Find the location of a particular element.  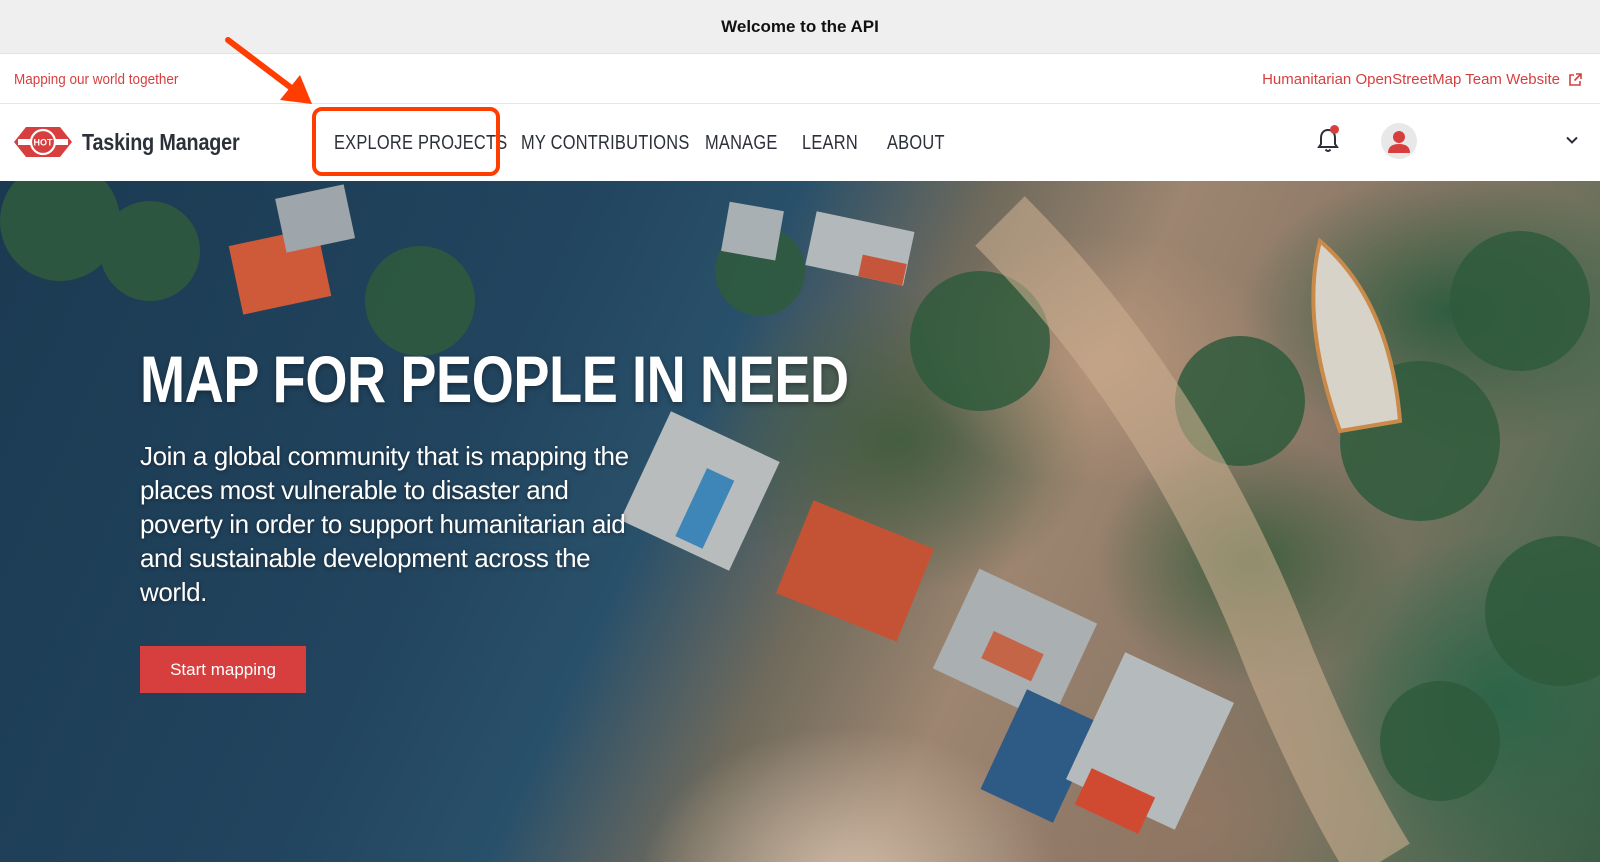

hero-title: MAP FOR PEOPLE IN NEED is located at coordinates (494, 379).